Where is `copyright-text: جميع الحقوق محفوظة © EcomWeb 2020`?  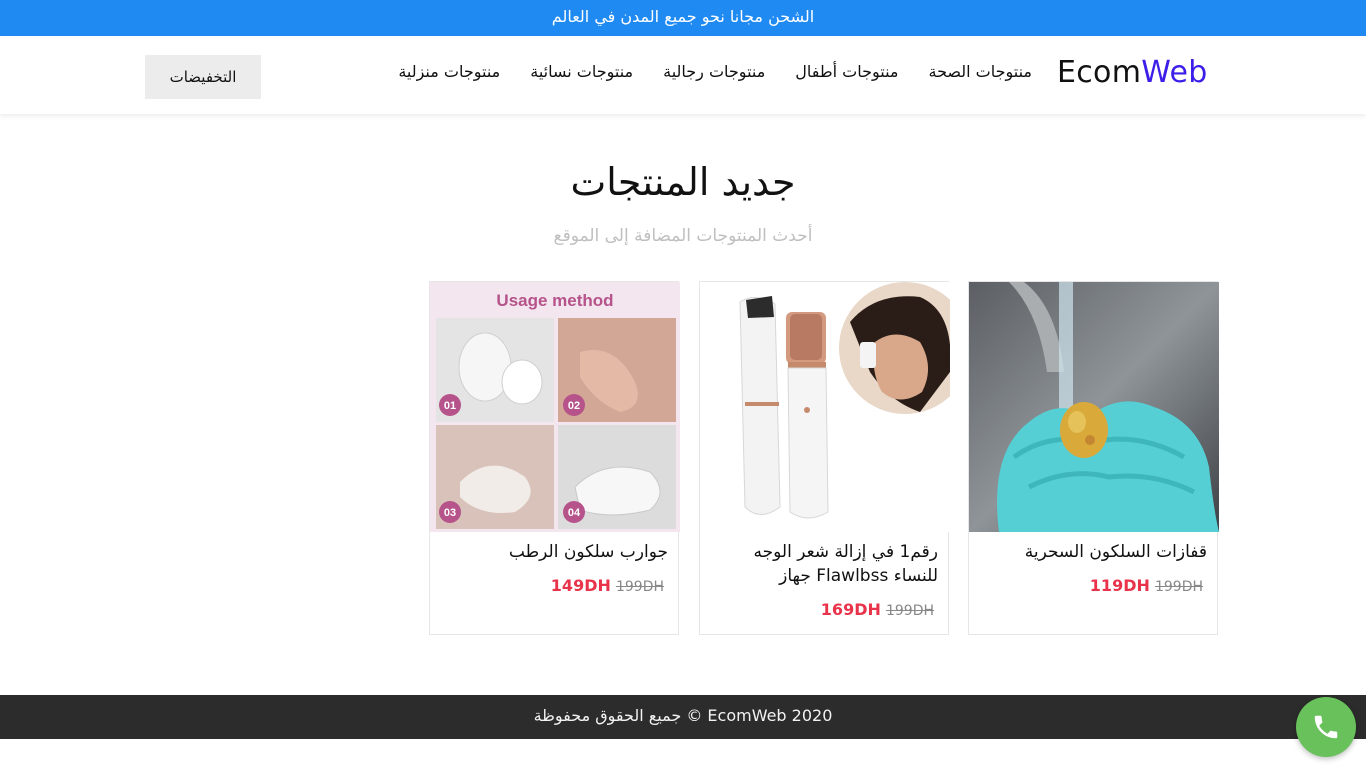 copyright-text: جميع الحقوق محفوظة © EcomWeb 2020 is located at coordinates (683, 715).